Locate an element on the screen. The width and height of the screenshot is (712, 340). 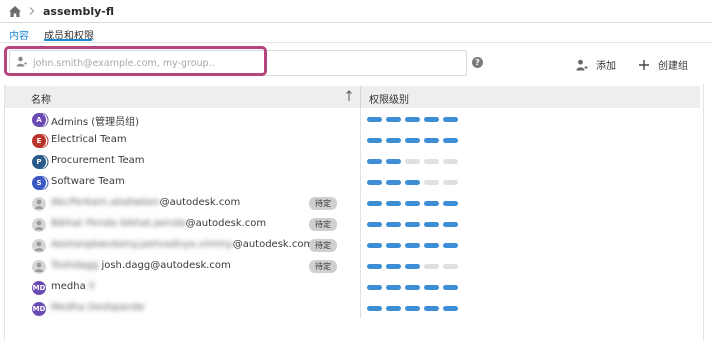
column-divider is located at coordinates (360, 97).